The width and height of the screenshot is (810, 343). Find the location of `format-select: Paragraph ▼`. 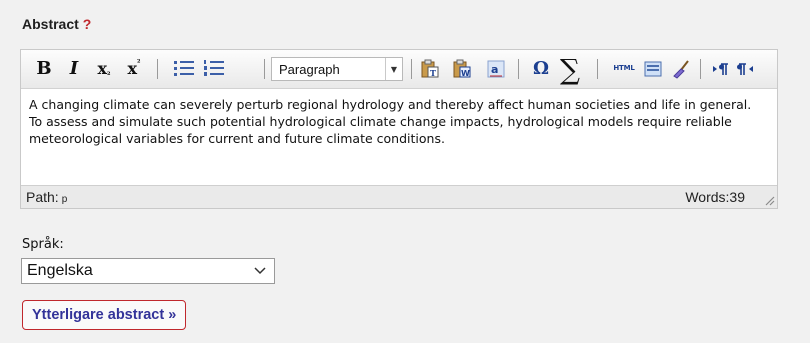

format-select: Paragraph ▼ is located at coordinates (337, 69).